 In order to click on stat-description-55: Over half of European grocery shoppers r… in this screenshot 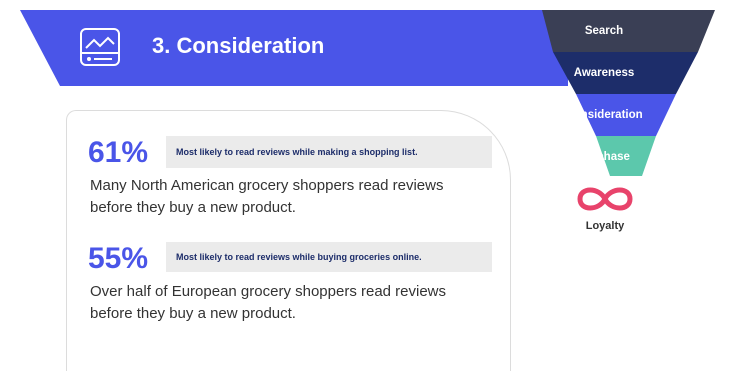, I will do `click(268, 302)`.